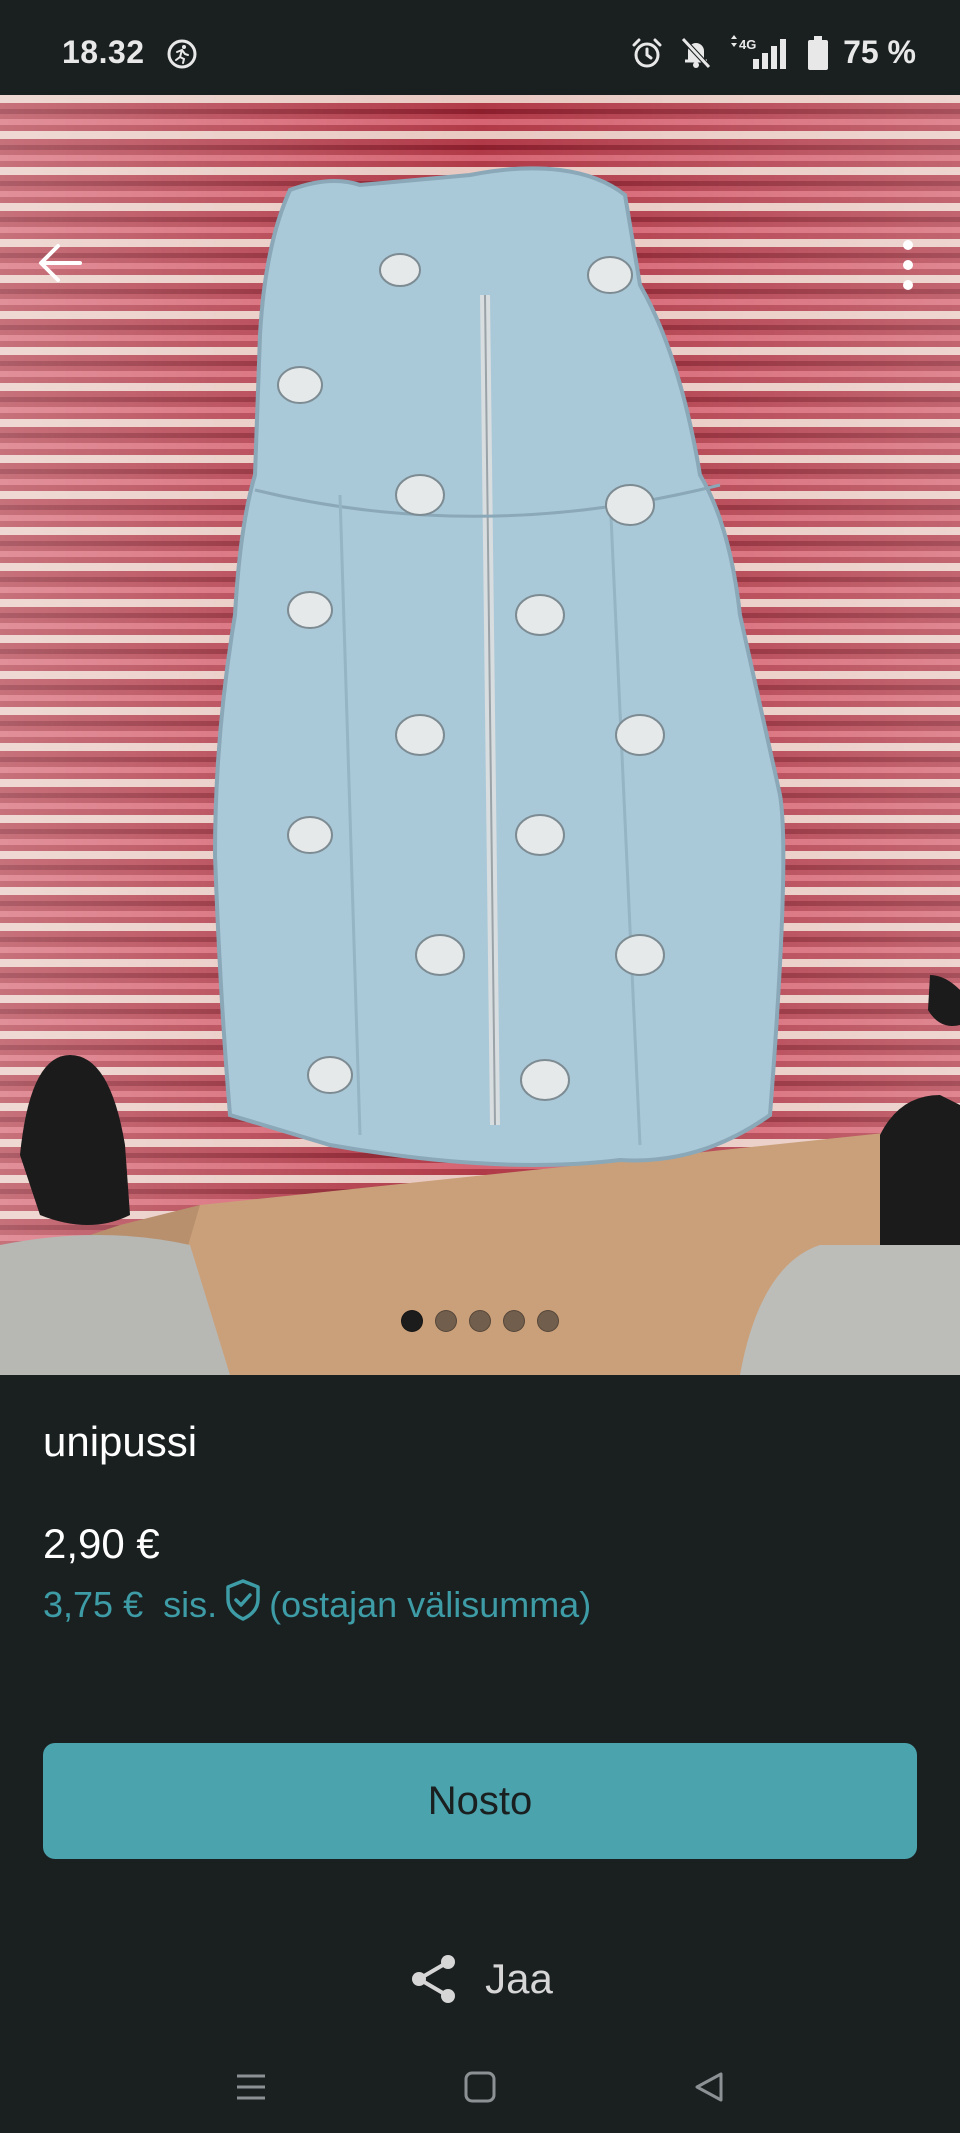 The height and width of the screenshot is (2133, 960). I want to click on battery-percentage: 75 %, so click(879, 52).